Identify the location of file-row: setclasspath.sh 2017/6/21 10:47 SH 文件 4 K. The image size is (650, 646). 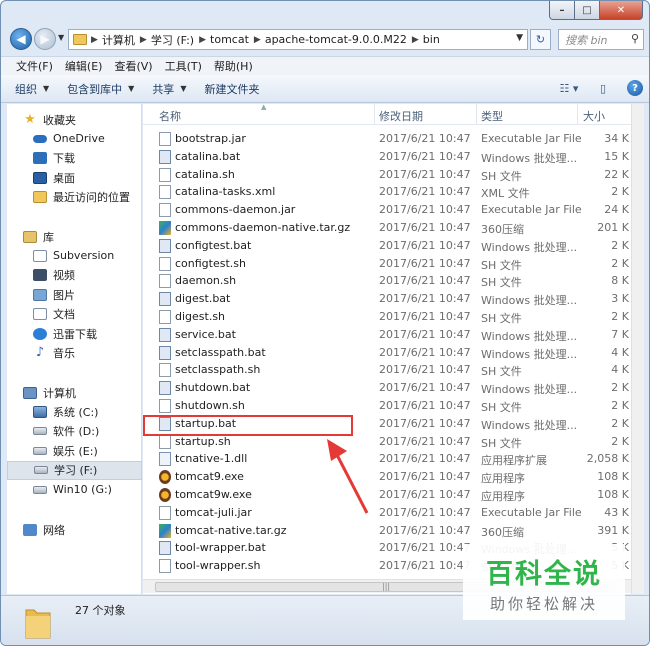
(387, 370).